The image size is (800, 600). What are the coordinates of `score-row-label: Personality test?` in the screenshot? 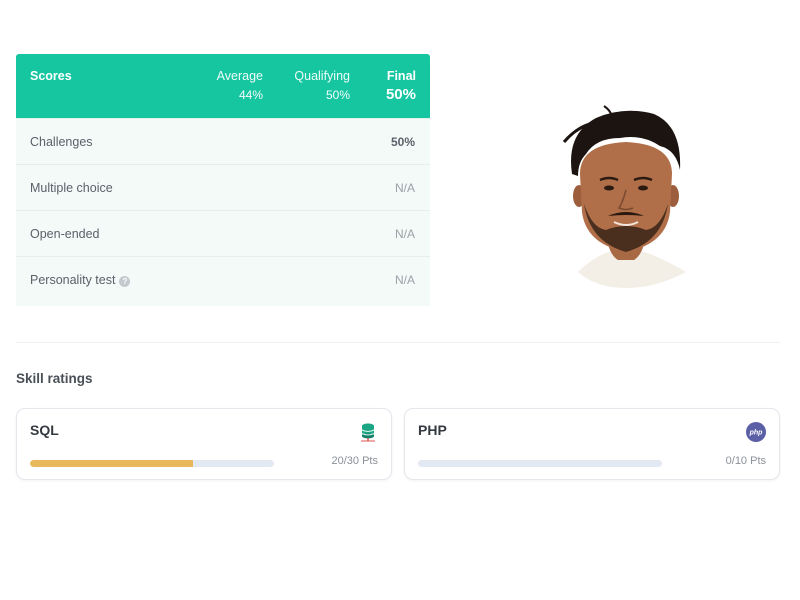 It's located at (80, 280).